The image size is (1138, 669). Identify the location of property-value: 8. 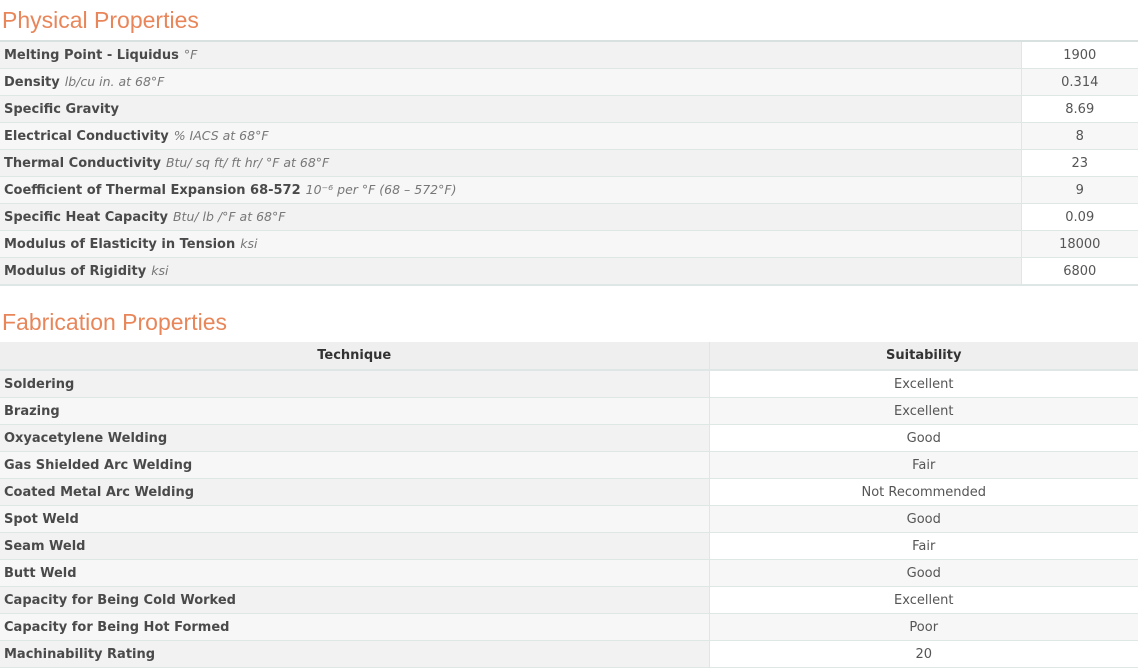
(1079, 136).